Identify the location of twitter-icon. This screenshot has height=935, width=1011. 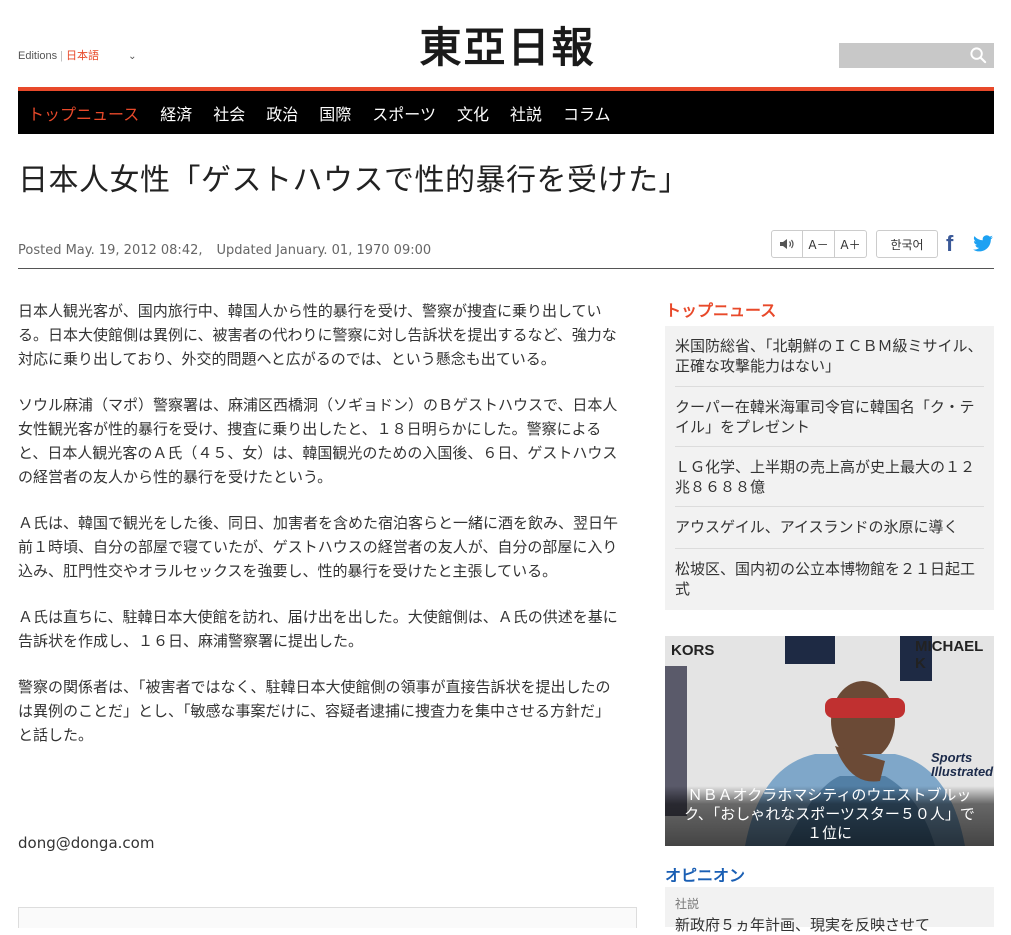
(983, 244).